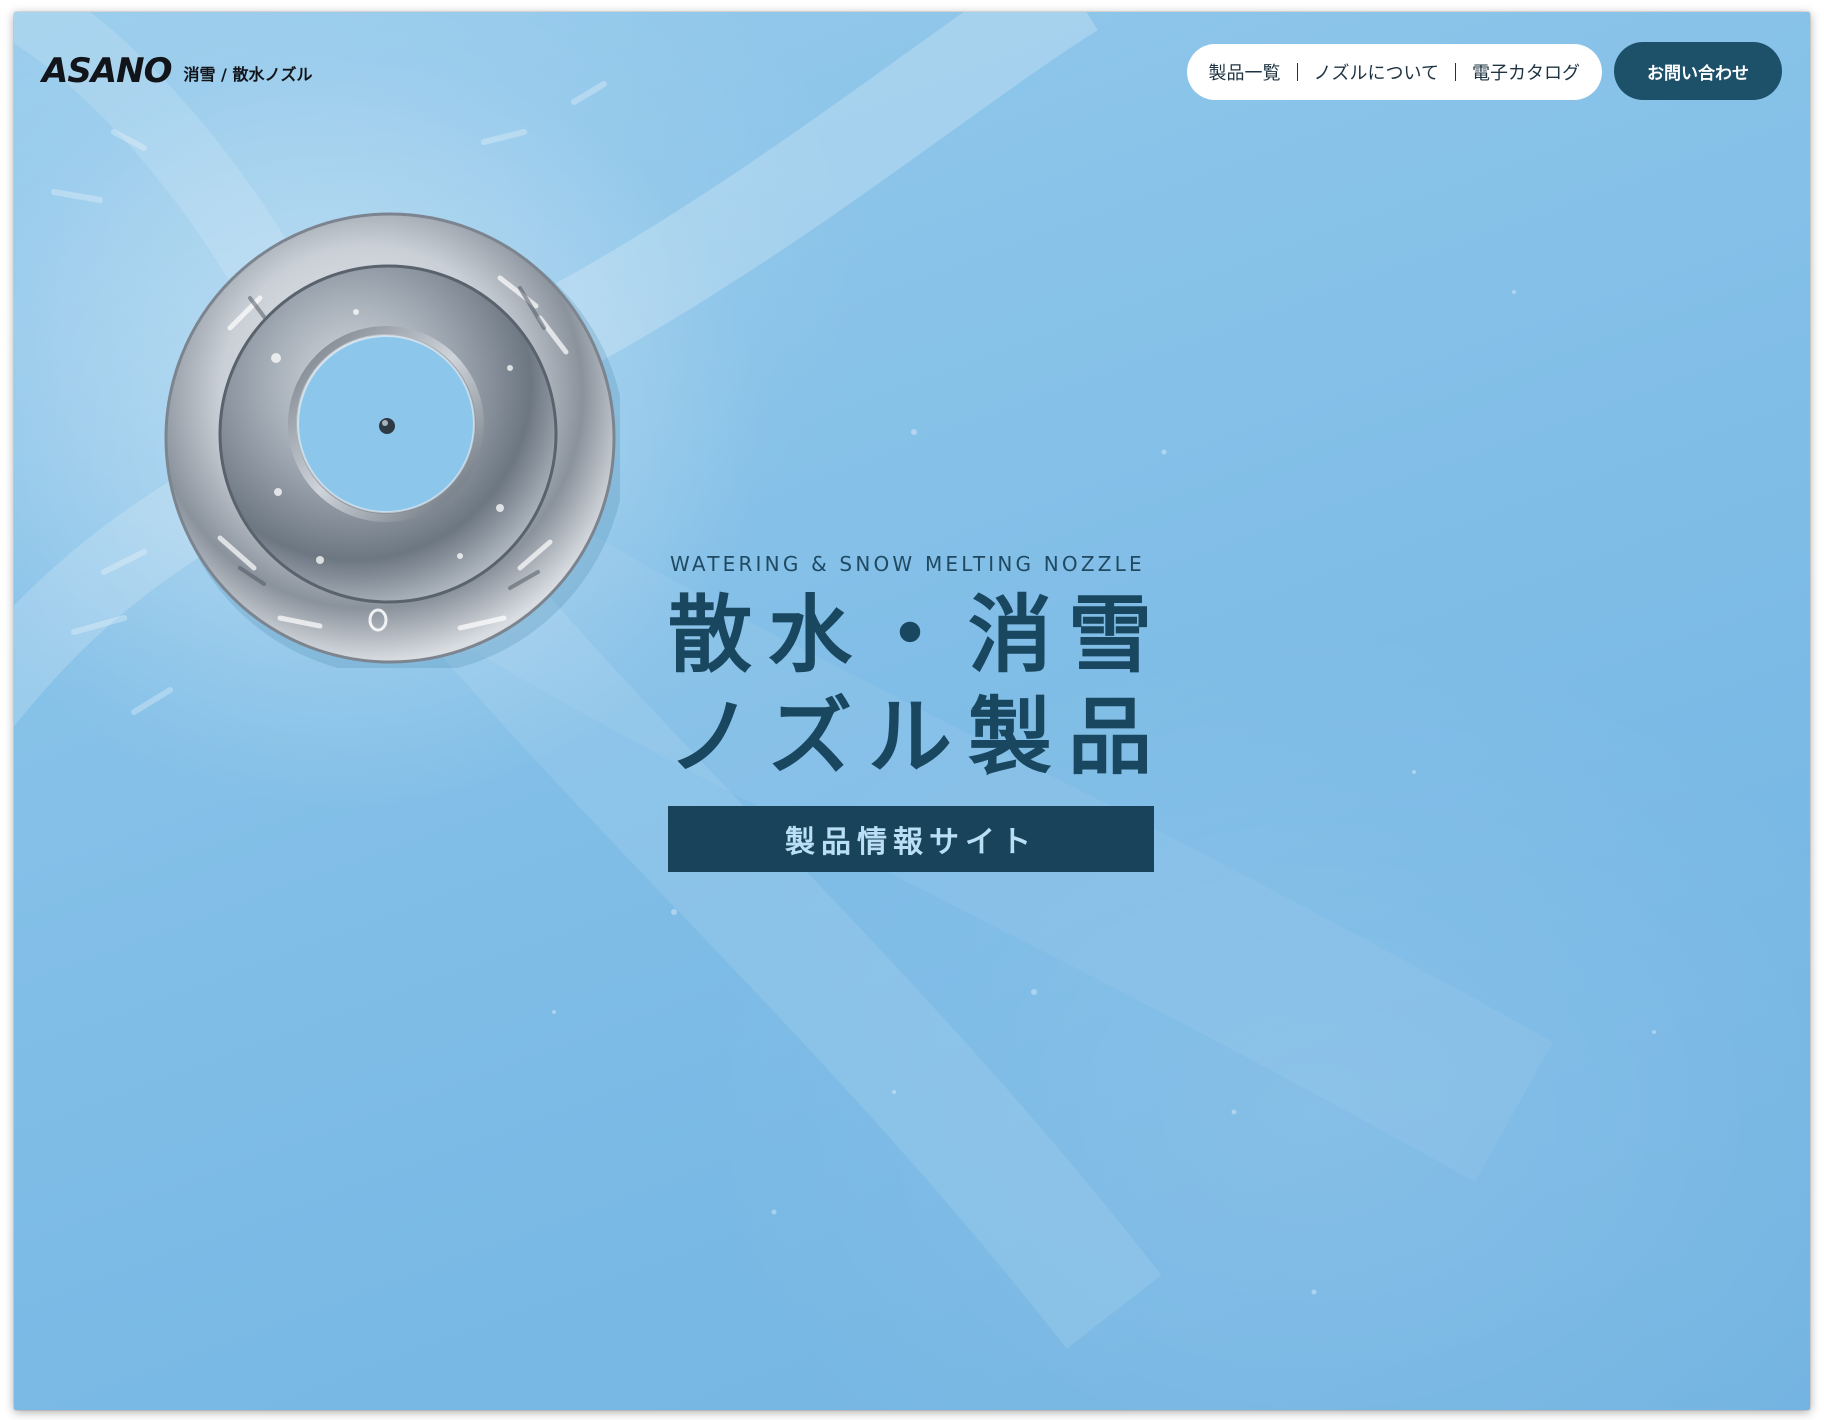 The height and width of the screenshot is (1420, 1824). Describe the element at coordinates (392, 440) in the screenshot. I see `nozzle-image` at that location.